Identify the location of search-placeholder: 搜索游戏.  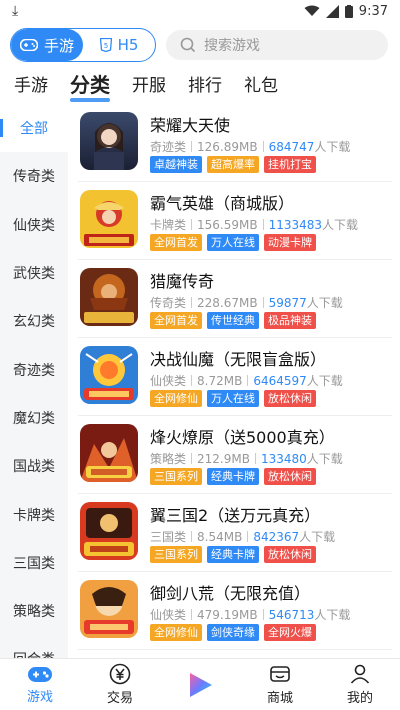
(232, 46).